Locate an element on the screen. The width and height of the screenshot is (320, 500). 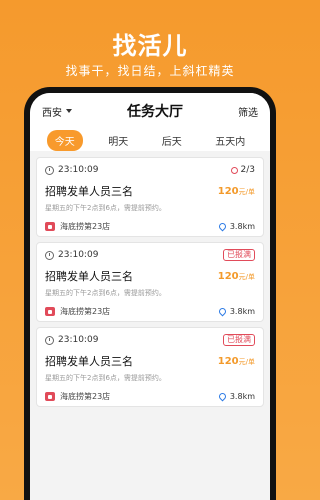
app-header: 西安 任务大厅 筛选 is located at coordinates (150, 111).